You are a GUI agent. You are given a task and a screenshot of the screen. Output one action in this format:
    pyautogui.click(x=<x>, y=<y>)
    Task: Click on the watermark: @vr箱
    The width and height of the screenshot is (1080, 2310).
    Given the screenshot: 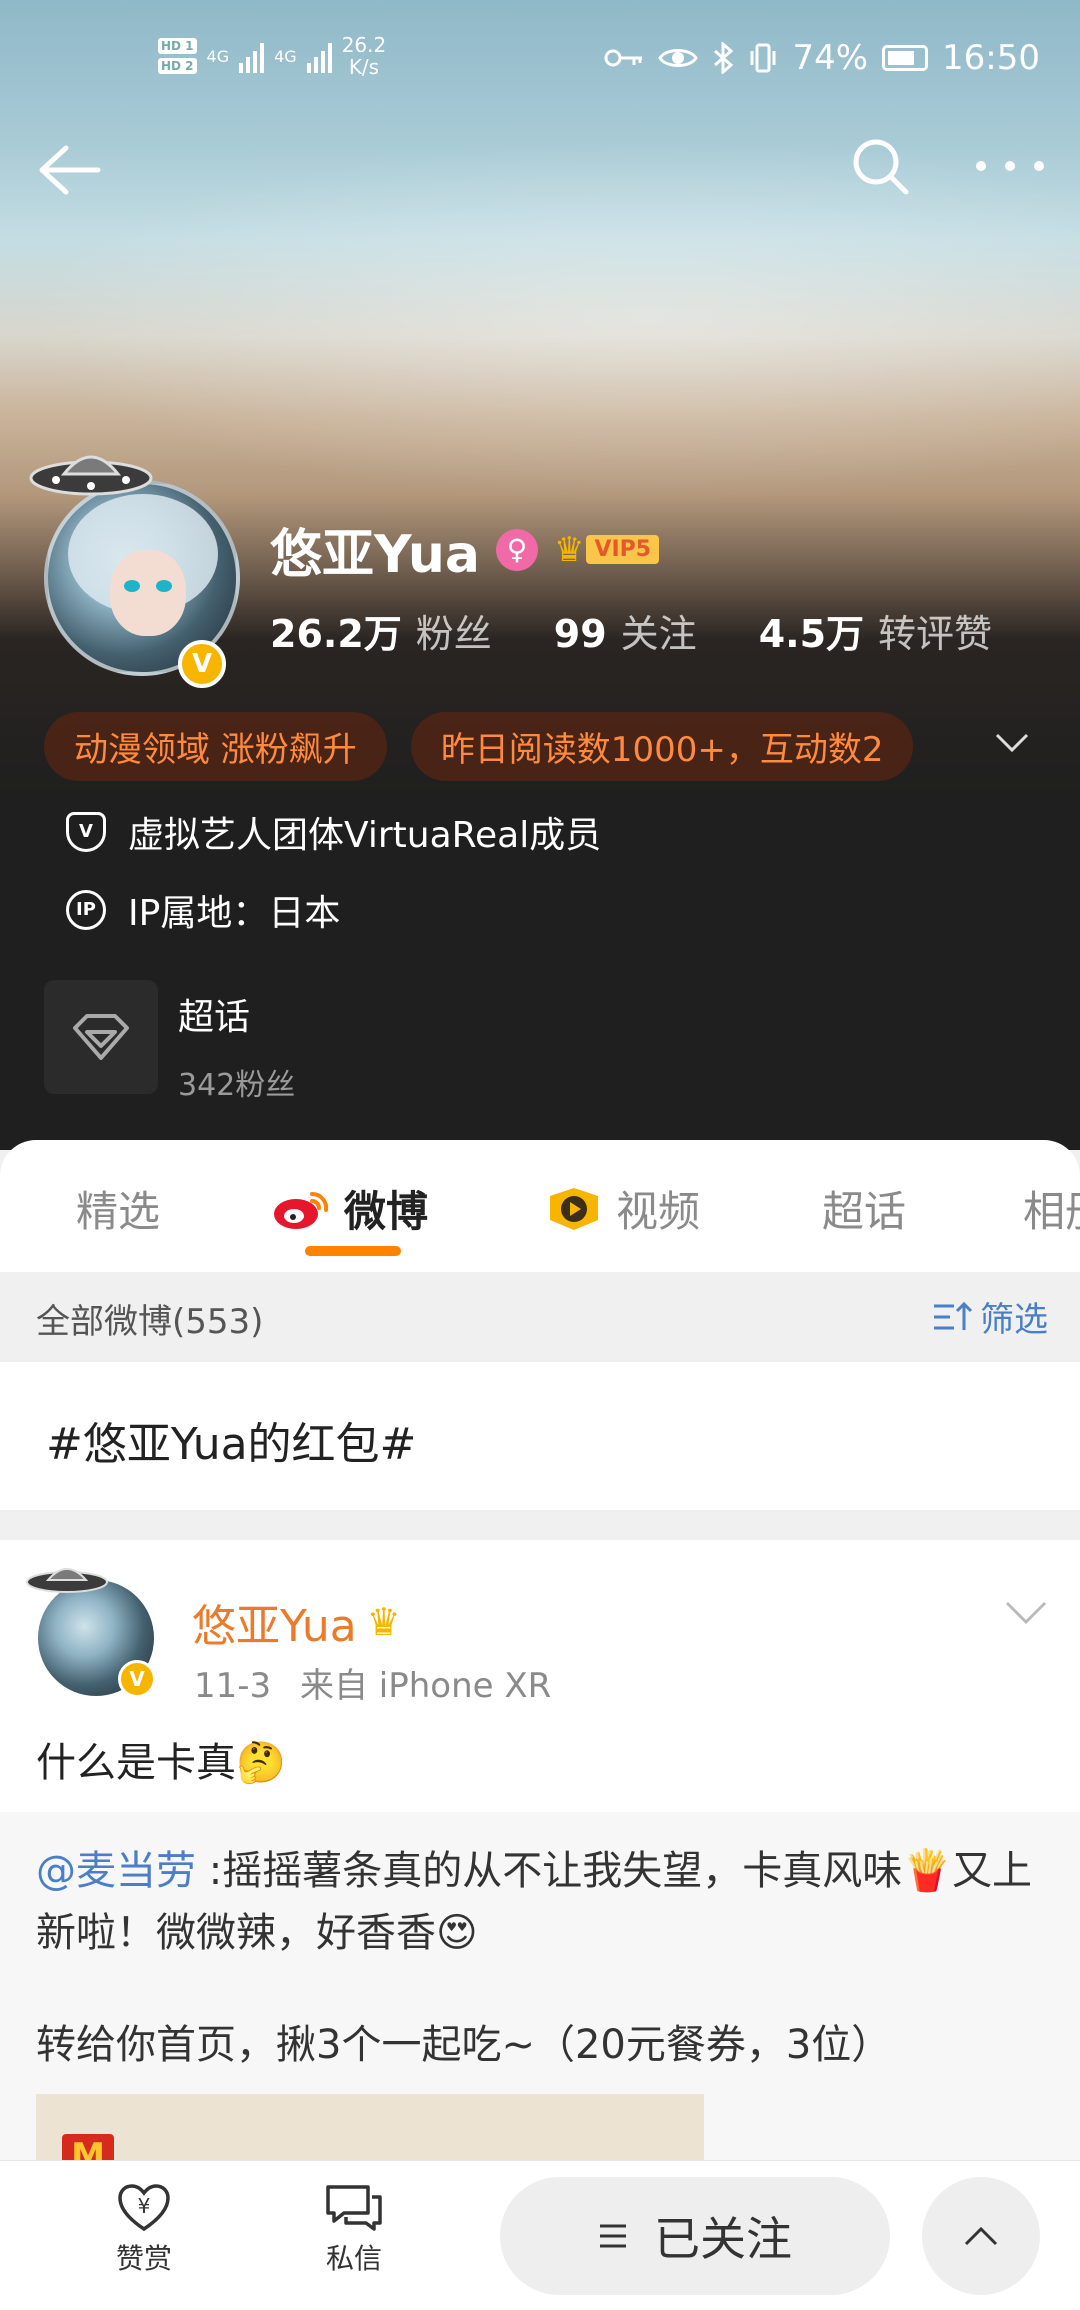 What is the action you would take?
    pyautogui.click(x=1040, y=2296)
    